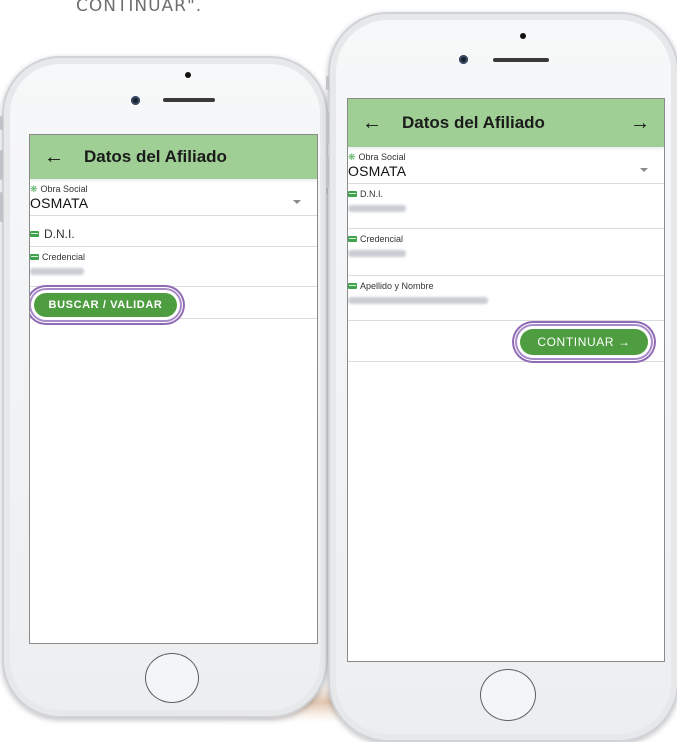 The image size is (677, 742). I want to click on arrow-right-icon: →, so click(640, 123).